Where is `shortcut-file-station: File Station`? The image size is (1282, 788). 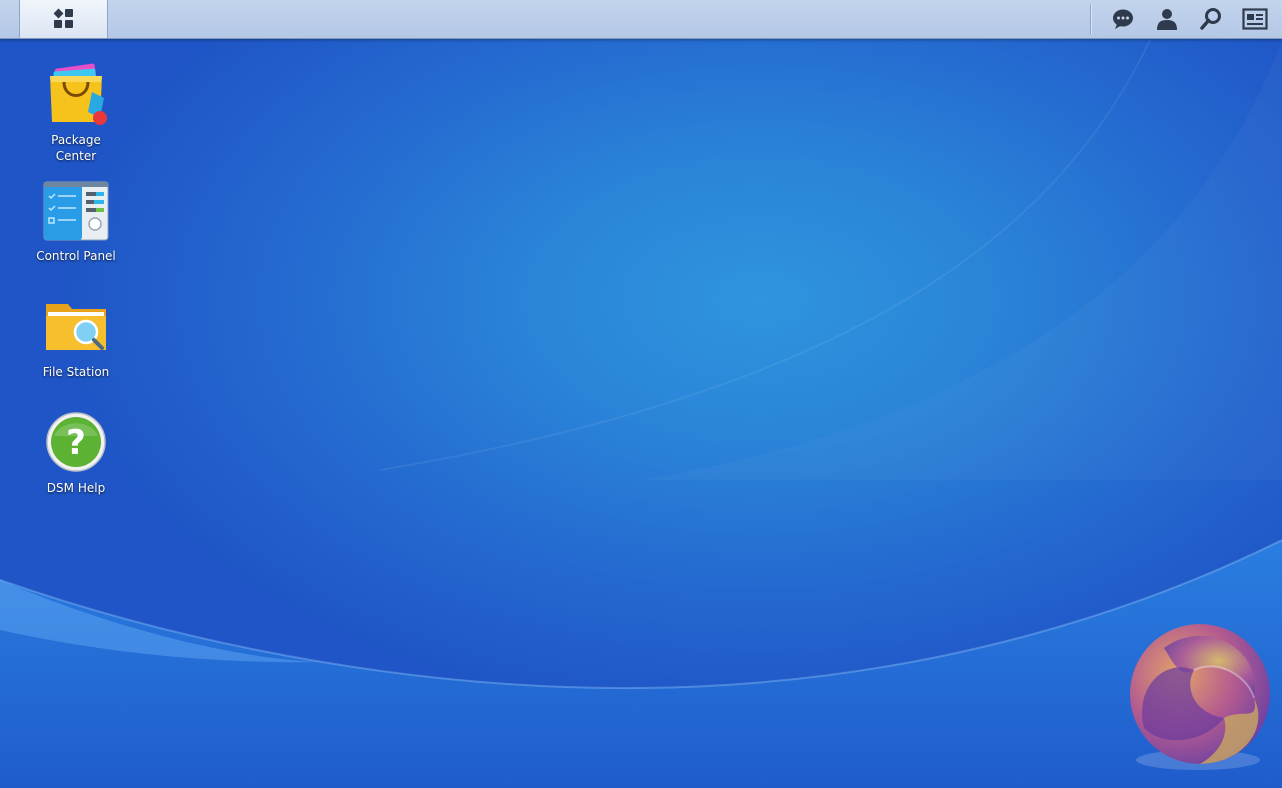
shortcut-file-station: File Station is located at coordinates (76, 337).